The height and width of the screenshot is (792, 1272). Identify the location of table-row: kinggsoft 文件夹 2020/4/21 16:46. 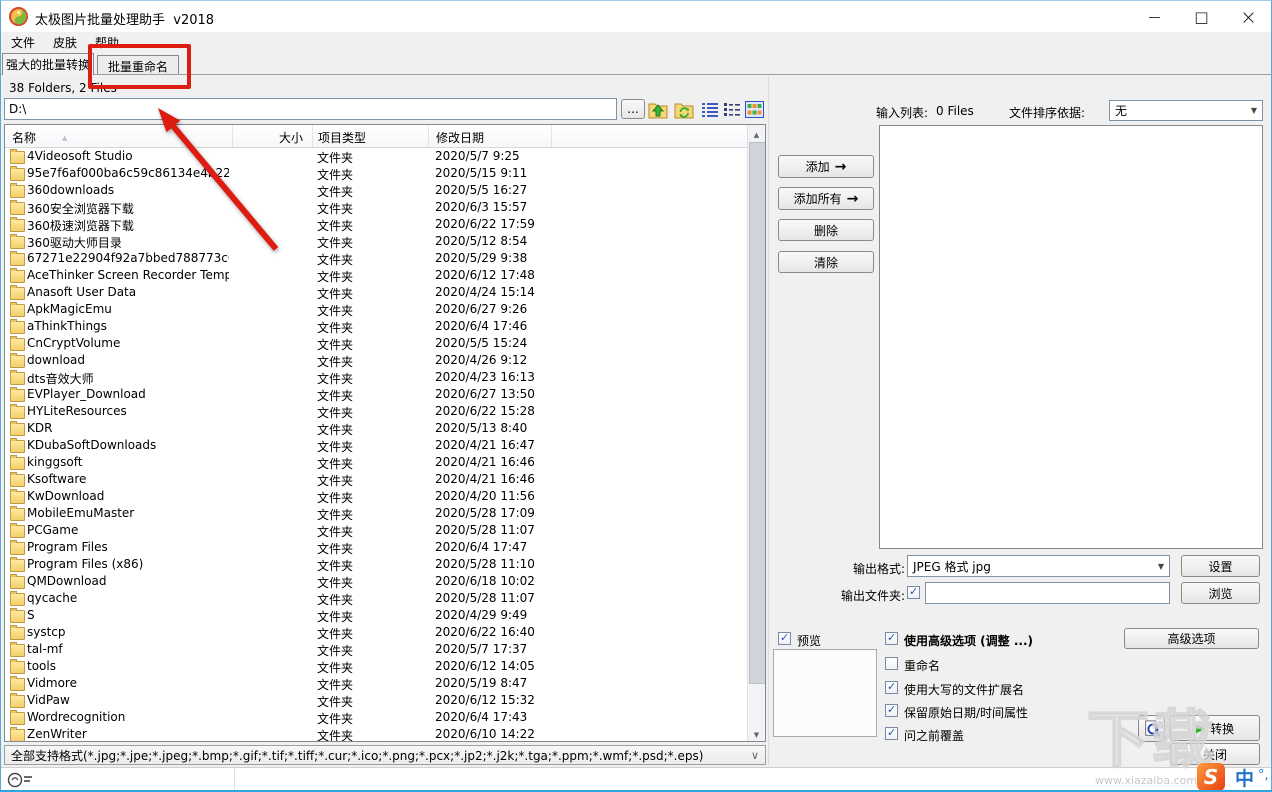
(376, 462).